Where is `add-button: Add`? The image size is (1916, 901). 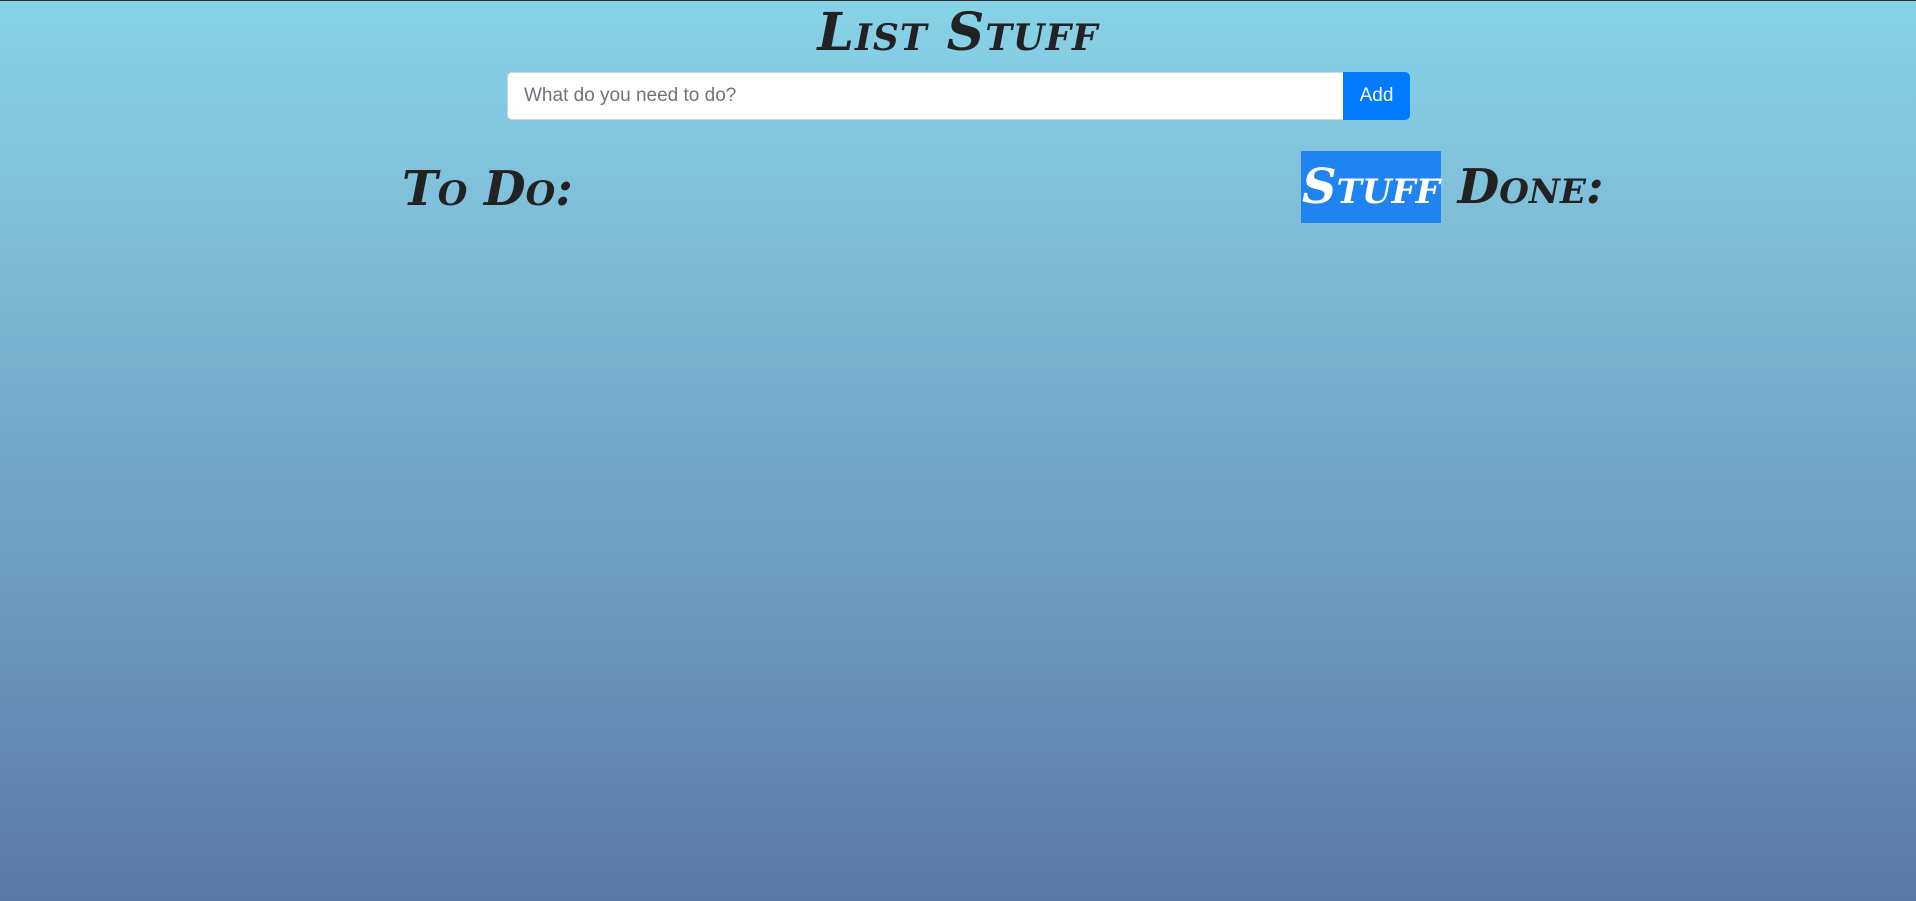
add-button: Add is located at coordinates (1376, 96).